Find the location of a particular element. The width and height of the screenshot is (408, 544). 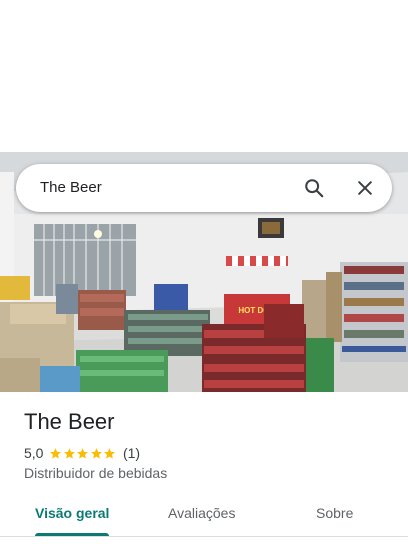

review-count: (1) is located at coordinates (131, 453).